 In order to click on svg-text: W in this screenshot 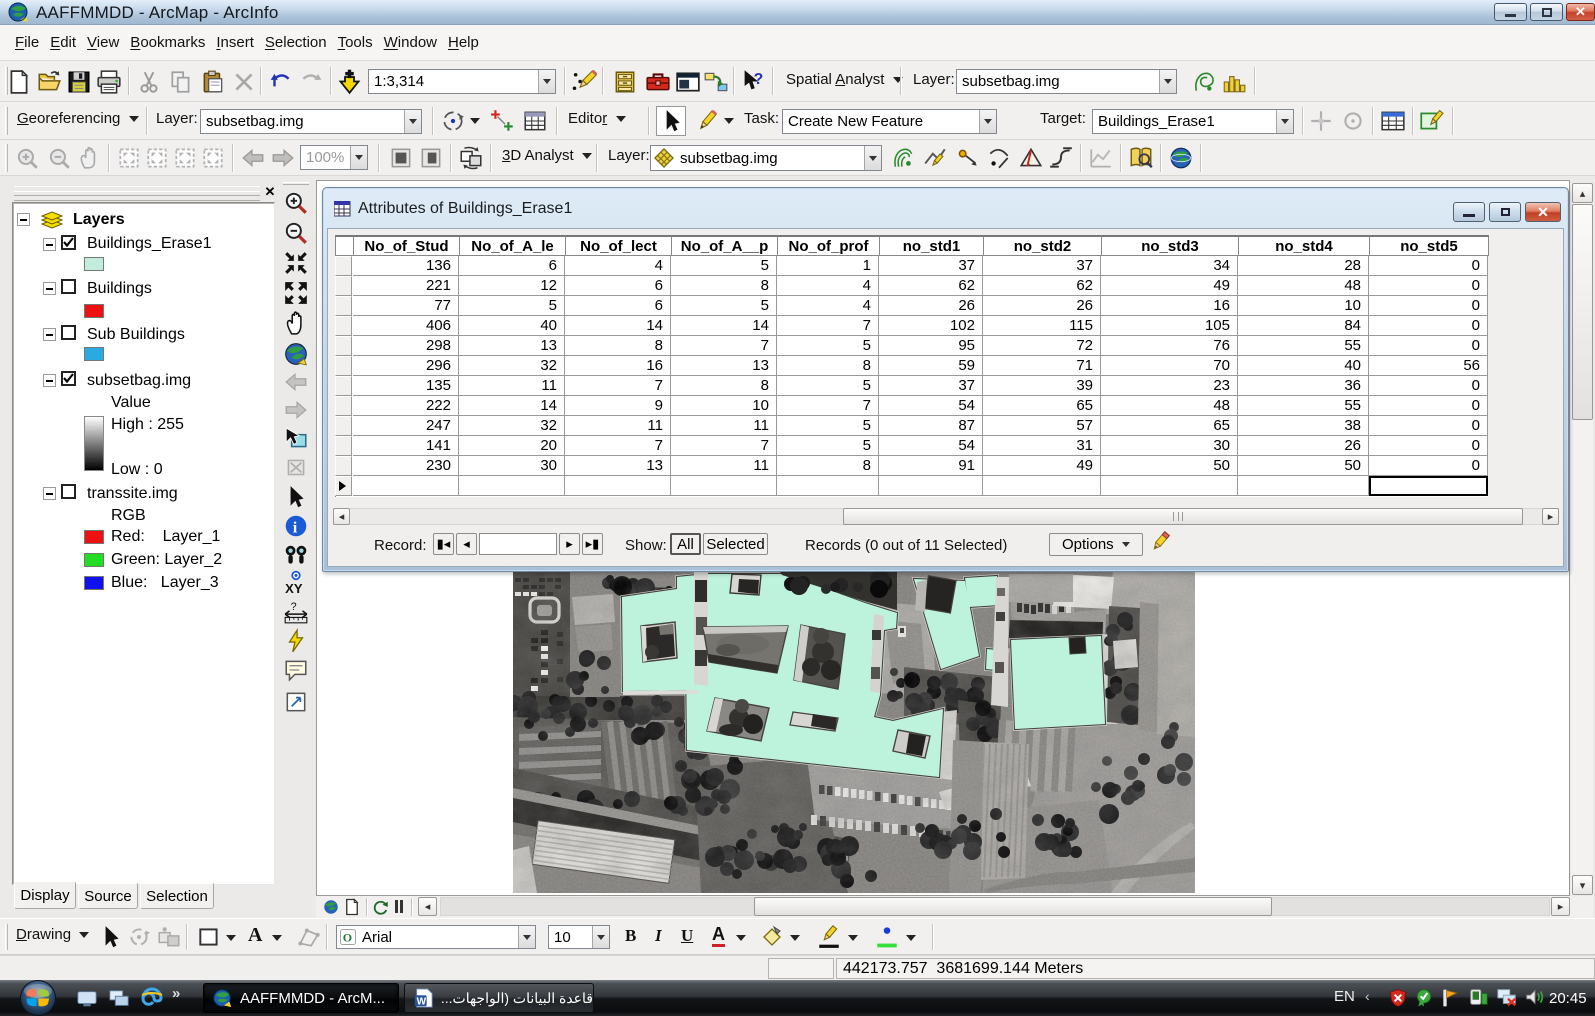, I will do `click(422, 1001)`.